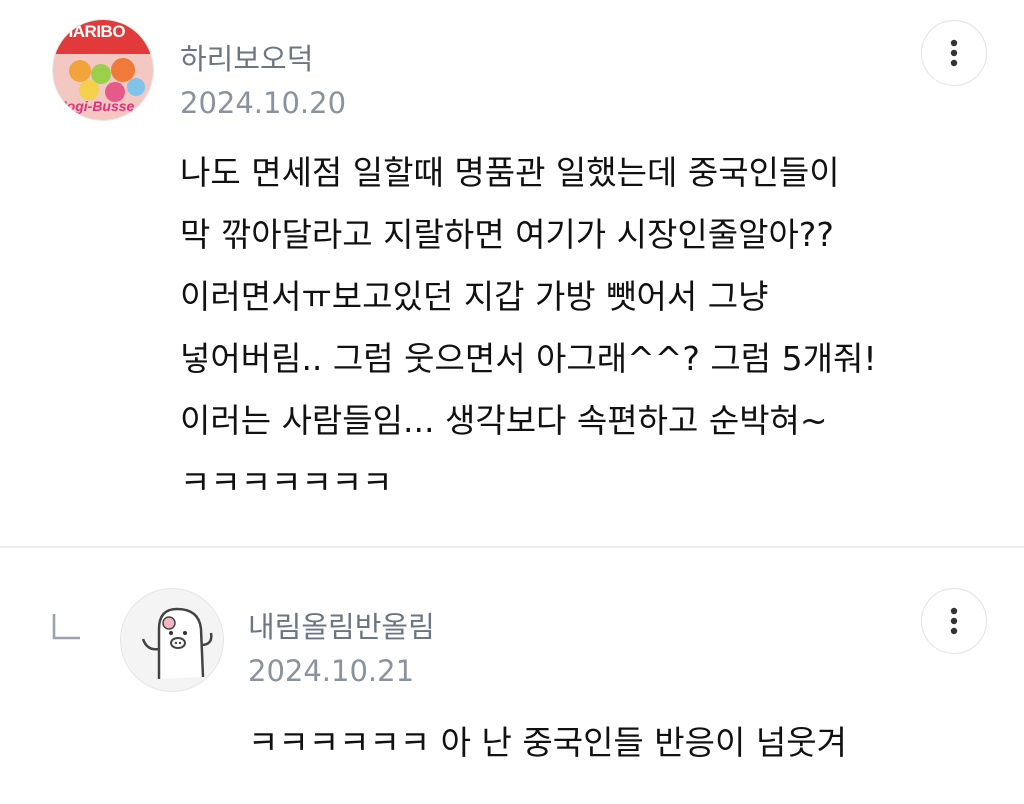  Describe the element at coordinates (331, 671) in the screenshot. I see `comment-date: 2024.10.21` at that location.